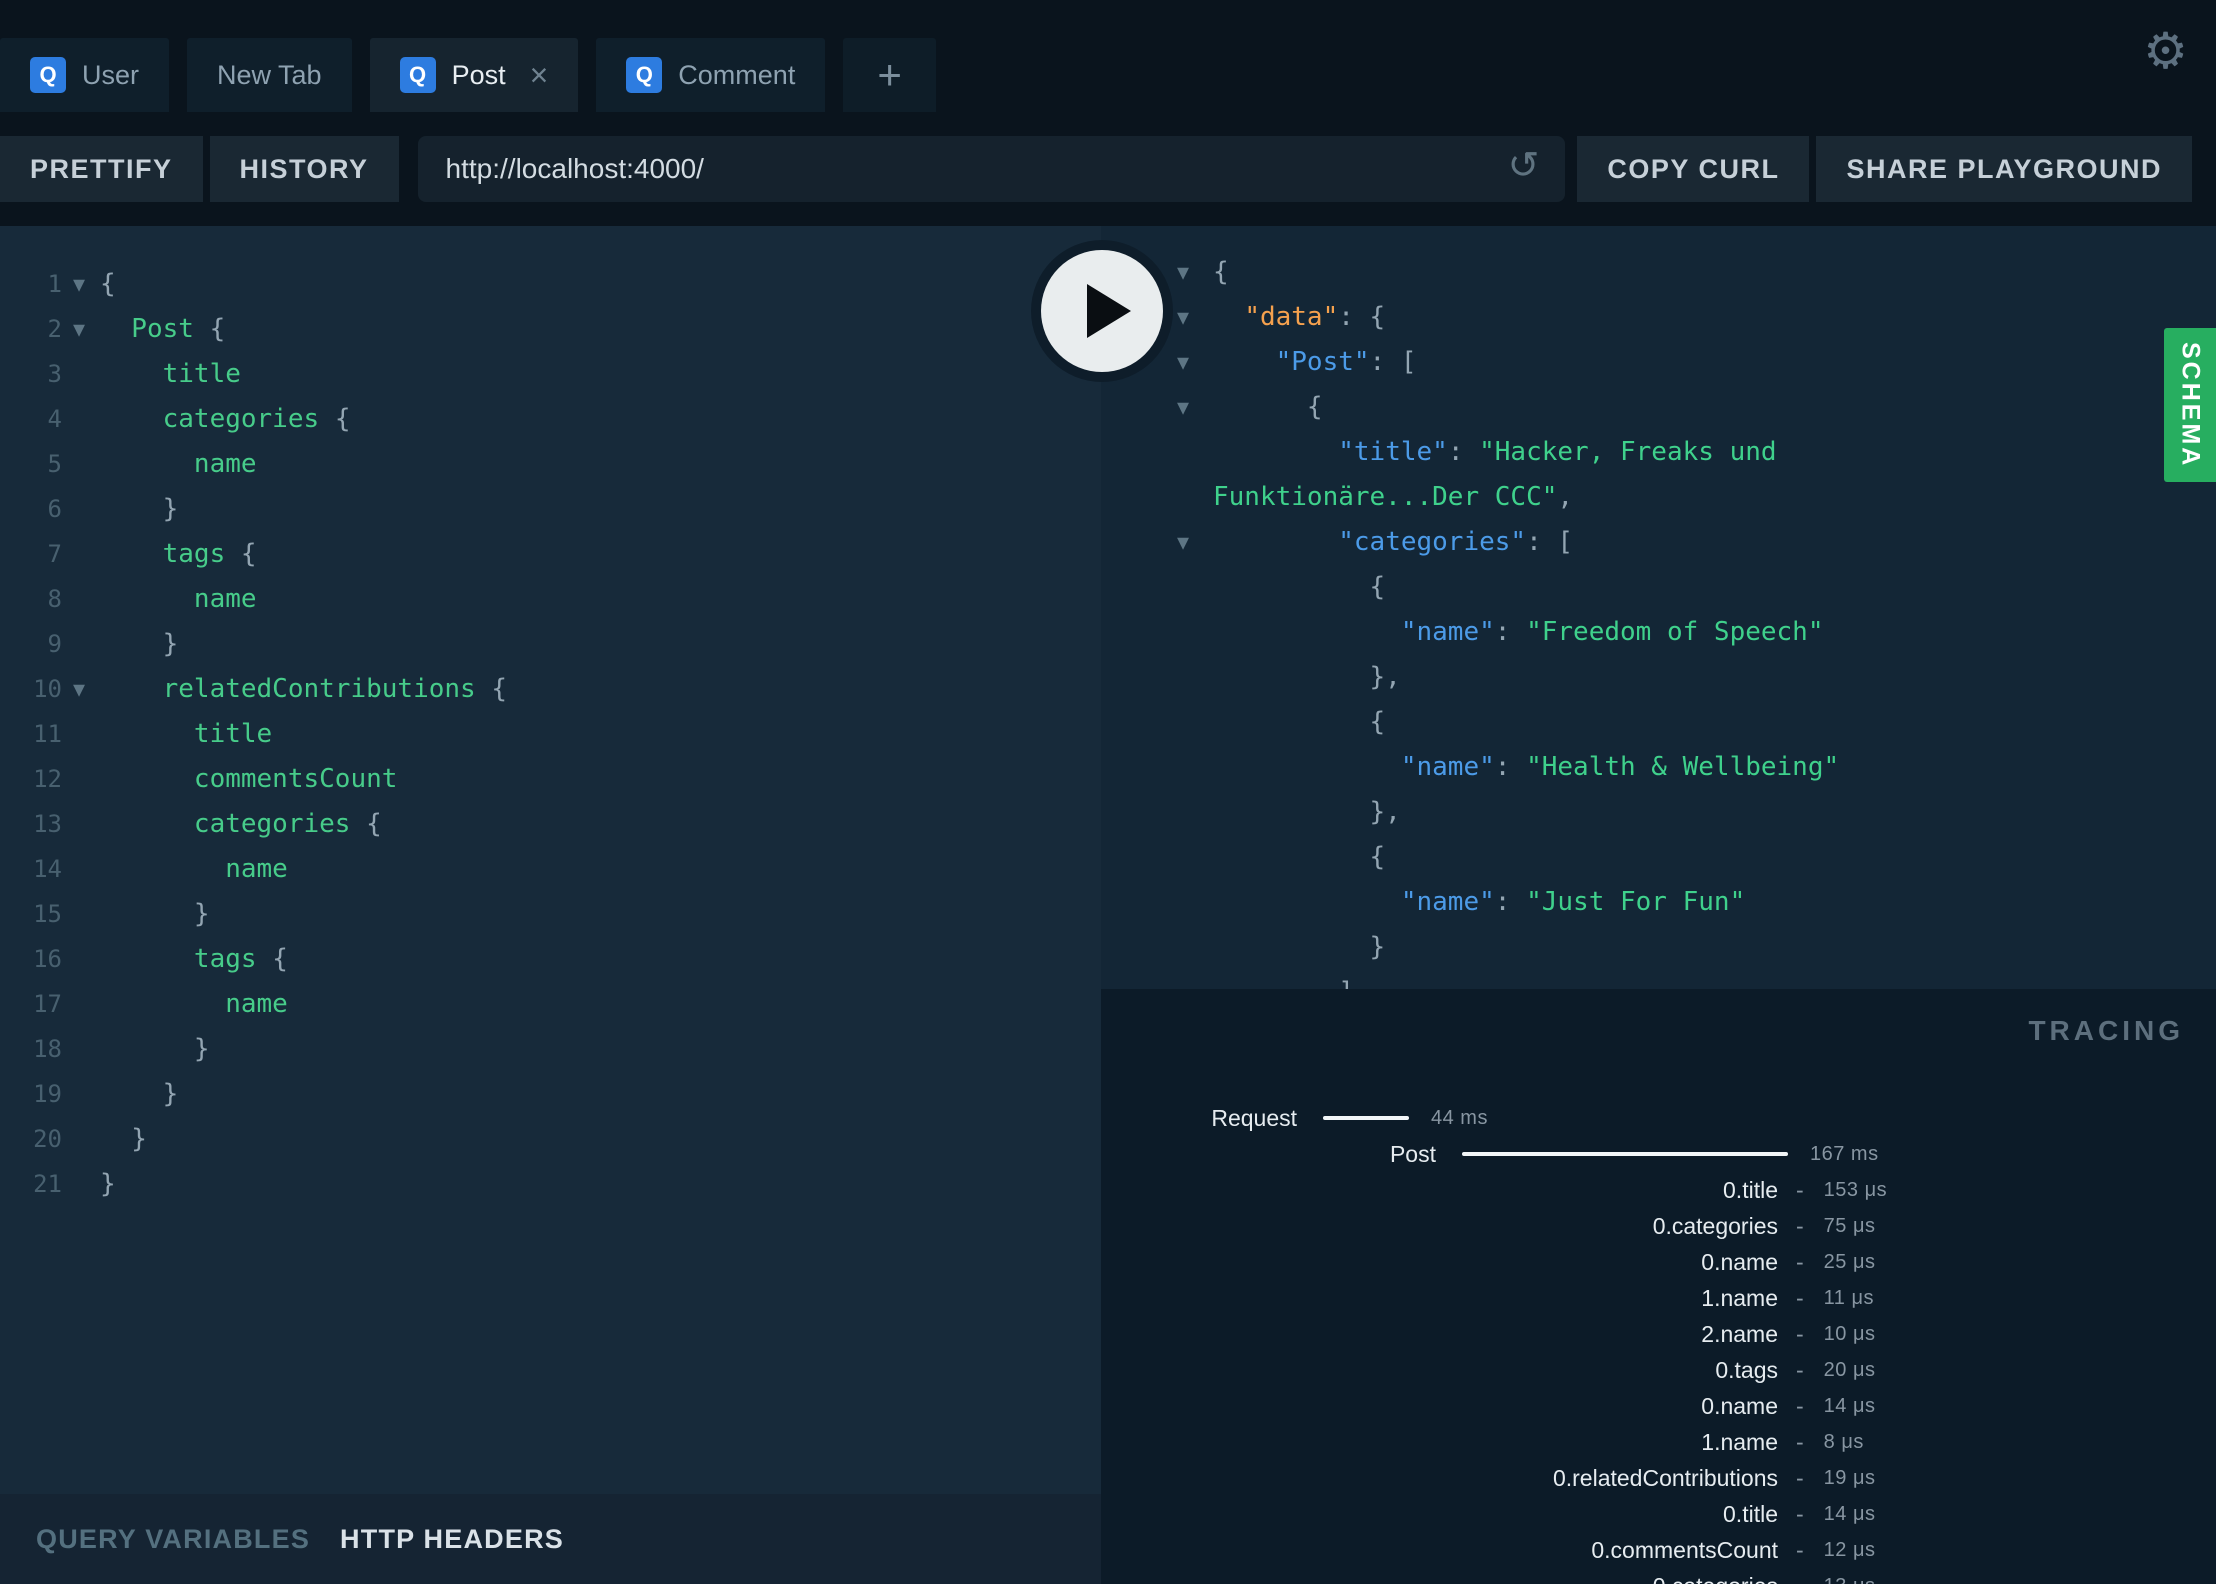 The image size is (2216, 1584). What do you see at coordinates (550, 959) in the screenshot?
I see `editor-line: 16 tags {` at bounding box center [550, 959].